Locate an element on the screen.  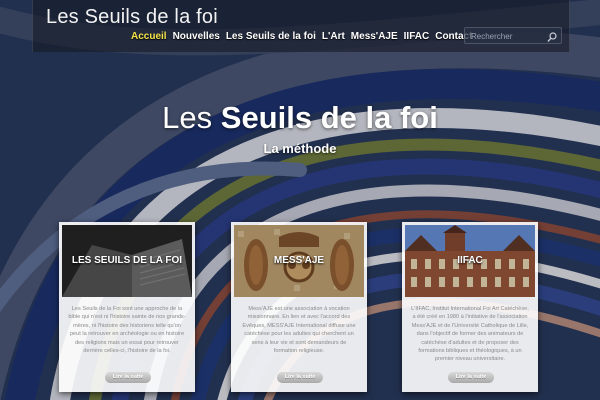
card-title: MESS'AJE is located at coordinates (299, 260).